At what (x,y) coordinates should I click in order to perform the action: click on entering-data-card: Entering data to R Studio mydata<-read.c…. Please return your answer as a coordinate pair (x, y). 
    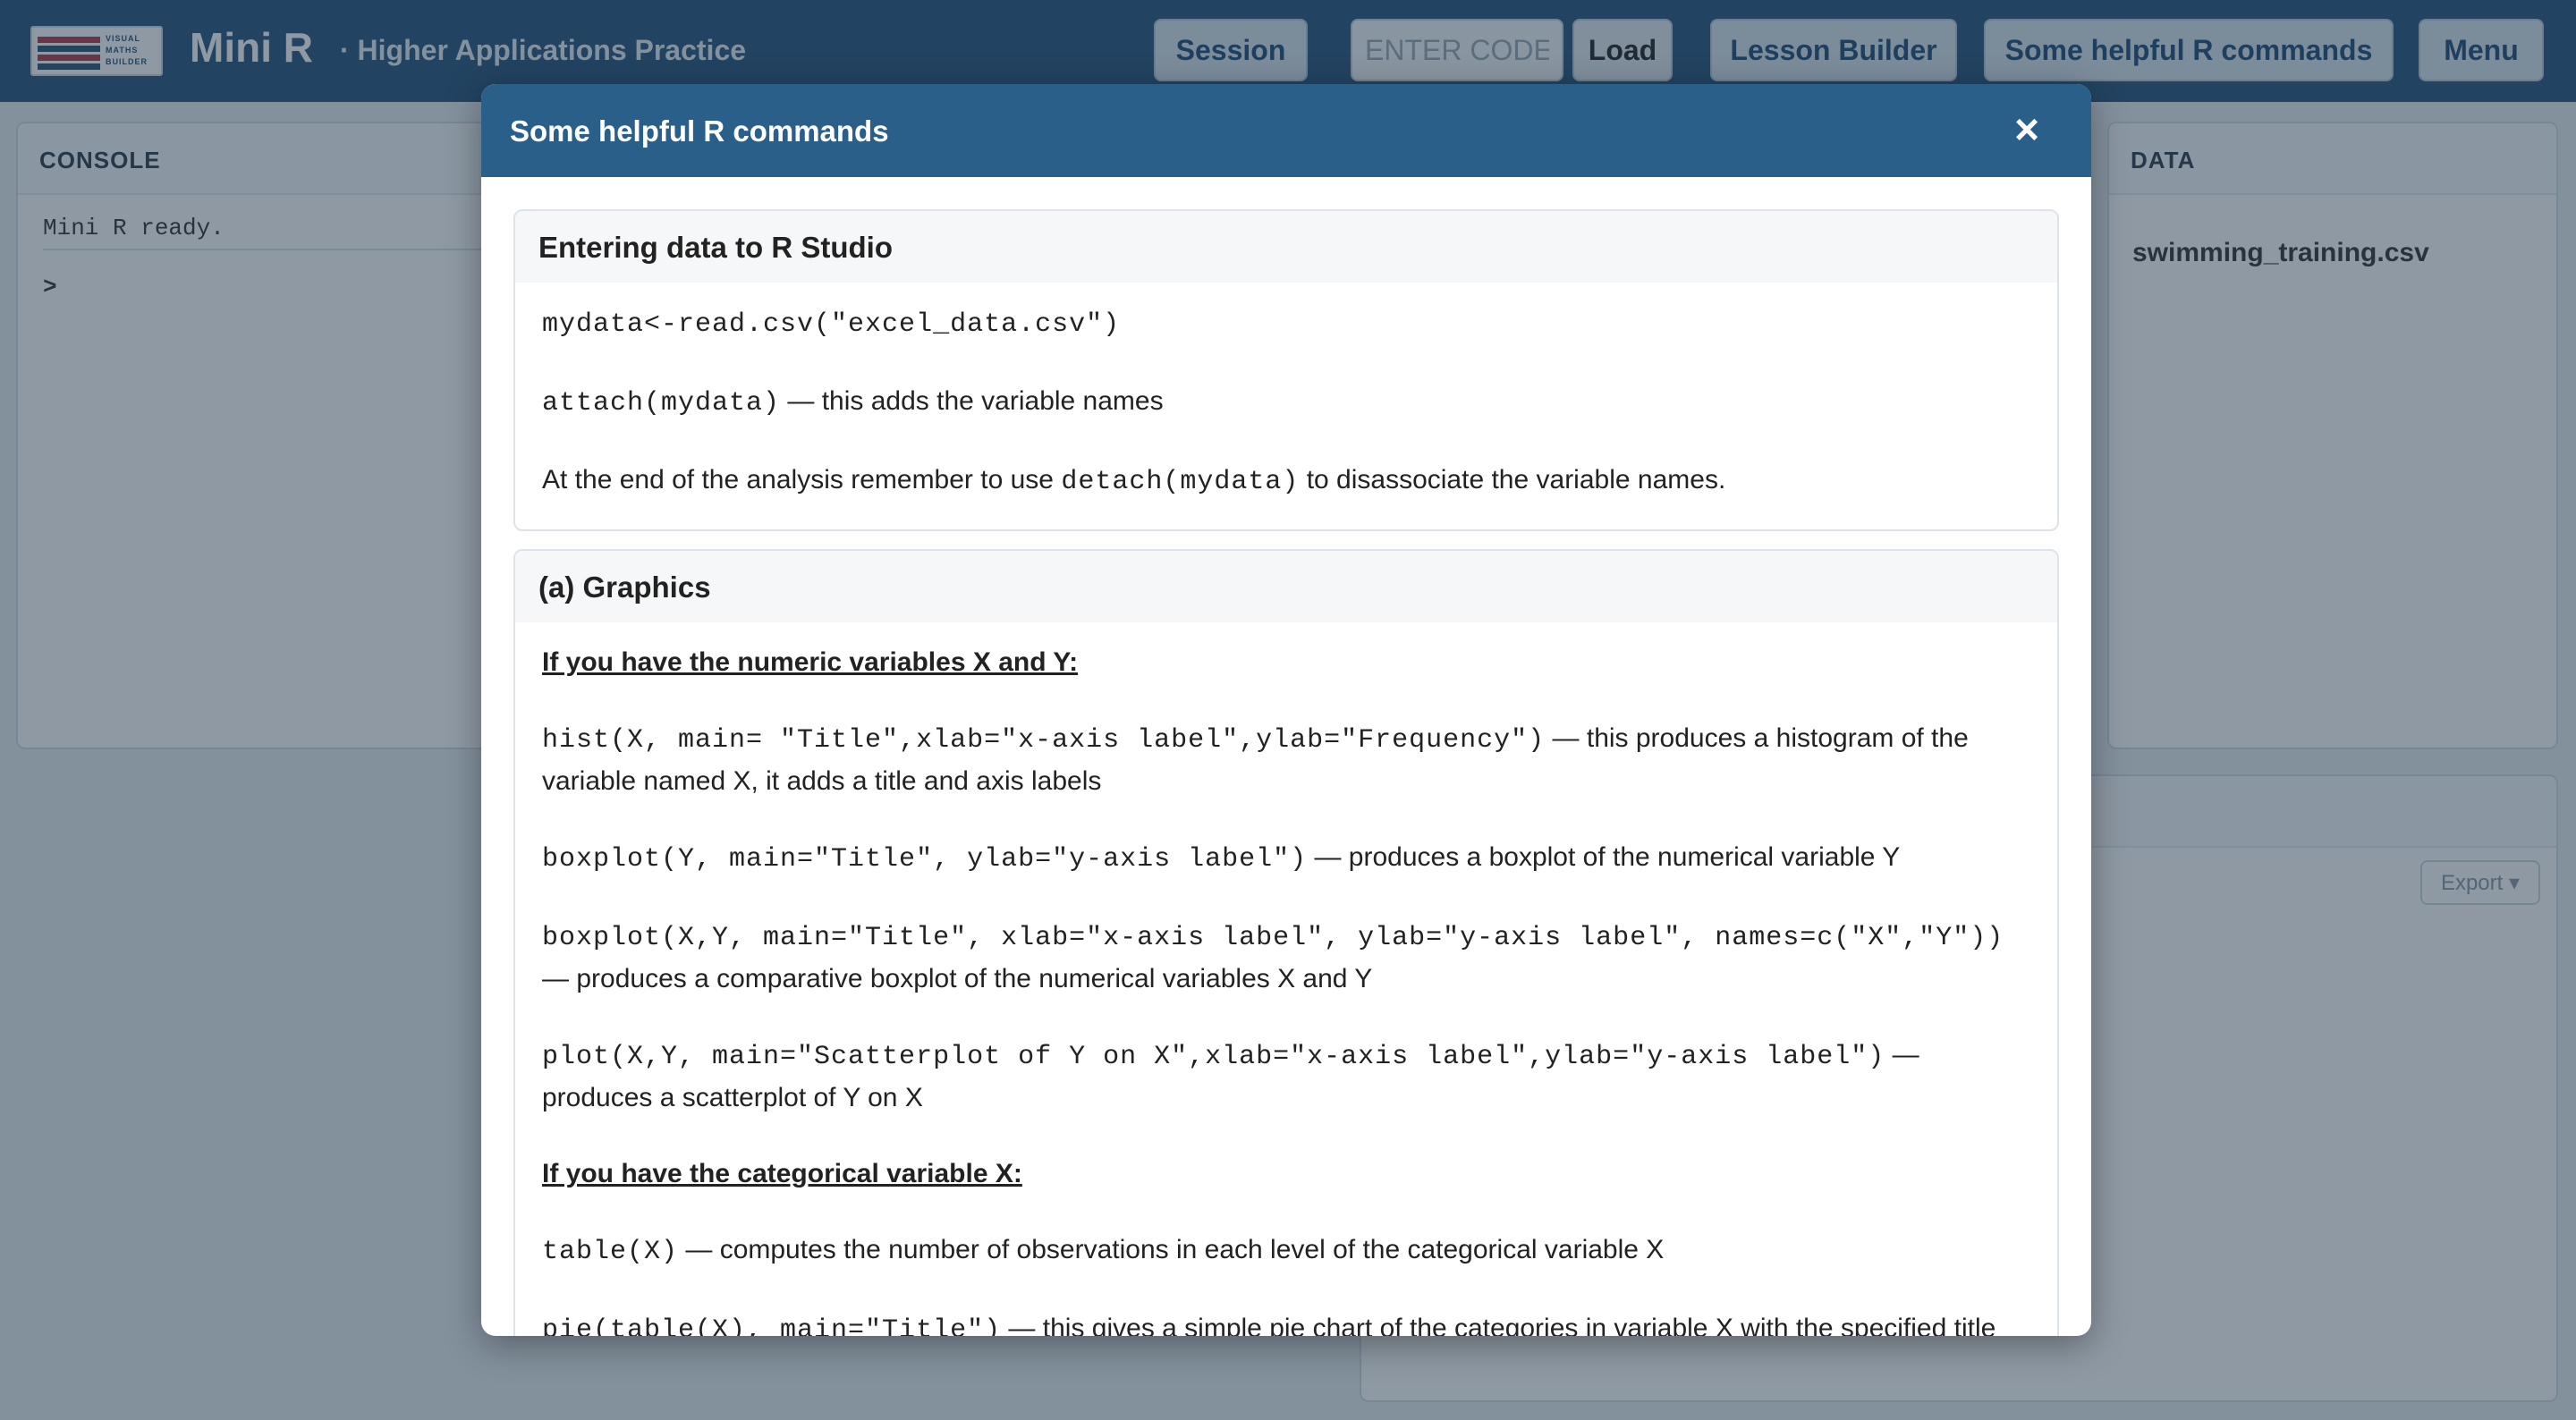
    Looking at the image, I should click on (1286, 370).